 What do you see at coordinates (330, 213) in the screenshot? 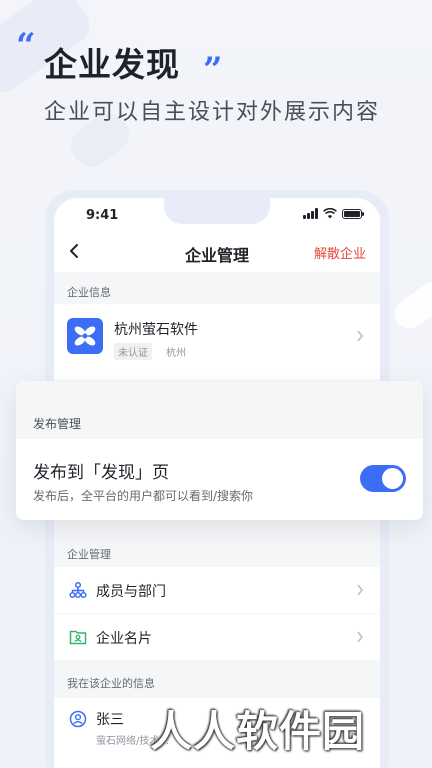
I see `wifi-icon` at bounding box center [330, 213].